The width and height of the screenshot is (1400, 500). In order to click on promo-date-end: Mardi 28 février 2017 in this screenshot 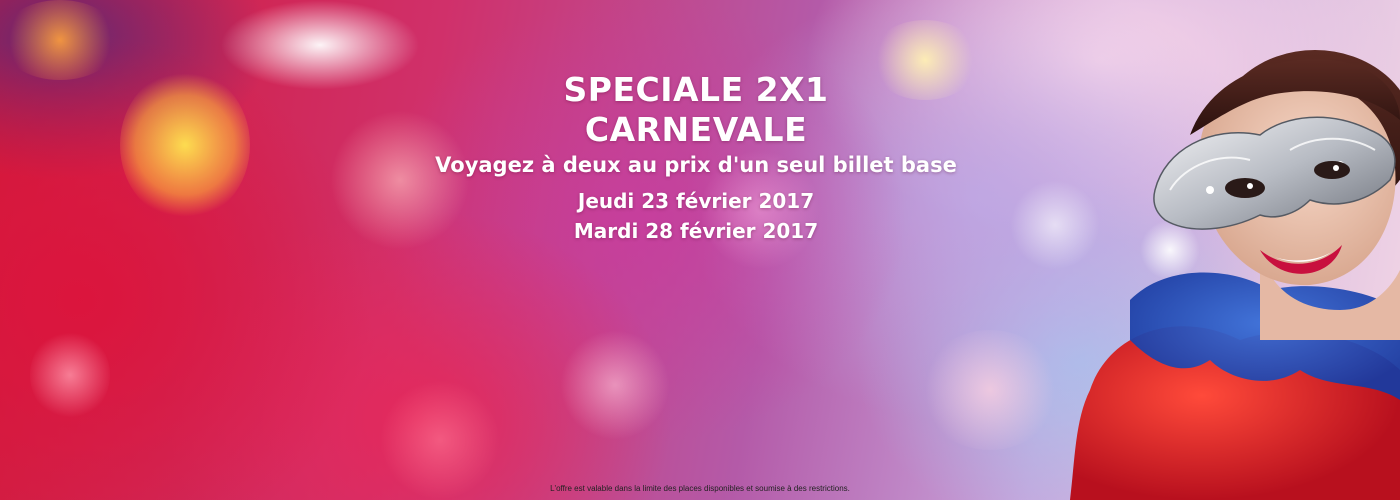, I will do `click(696, 231)`.